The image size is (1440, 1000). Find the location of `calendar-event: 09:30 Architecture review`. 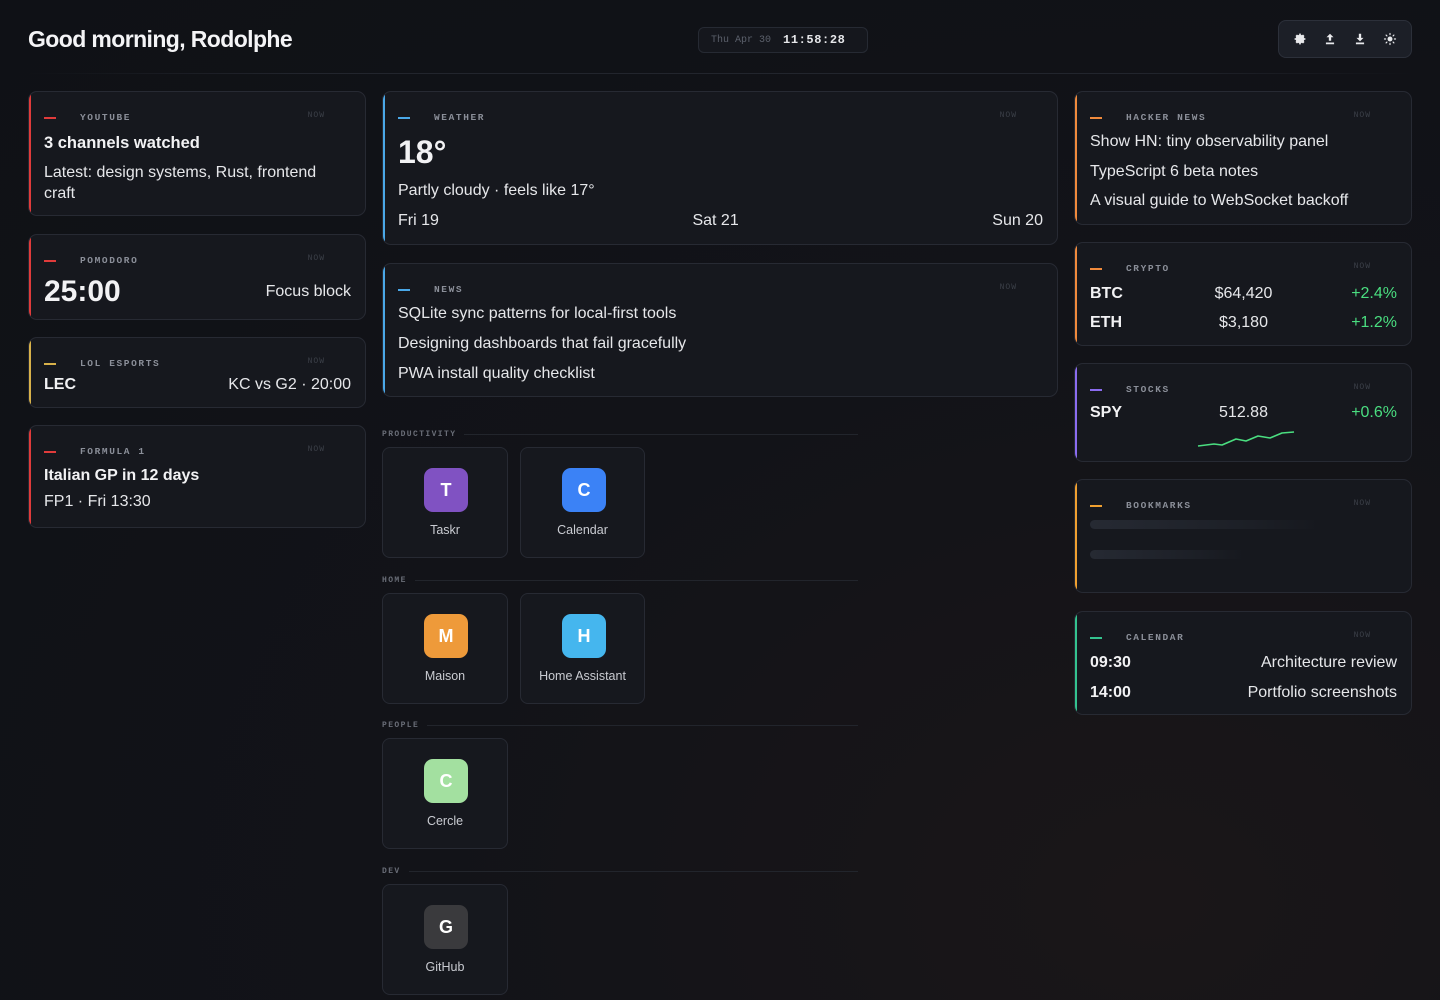

calendar-event: 09:30 Architecture review is located at coordinates (1243, 663).